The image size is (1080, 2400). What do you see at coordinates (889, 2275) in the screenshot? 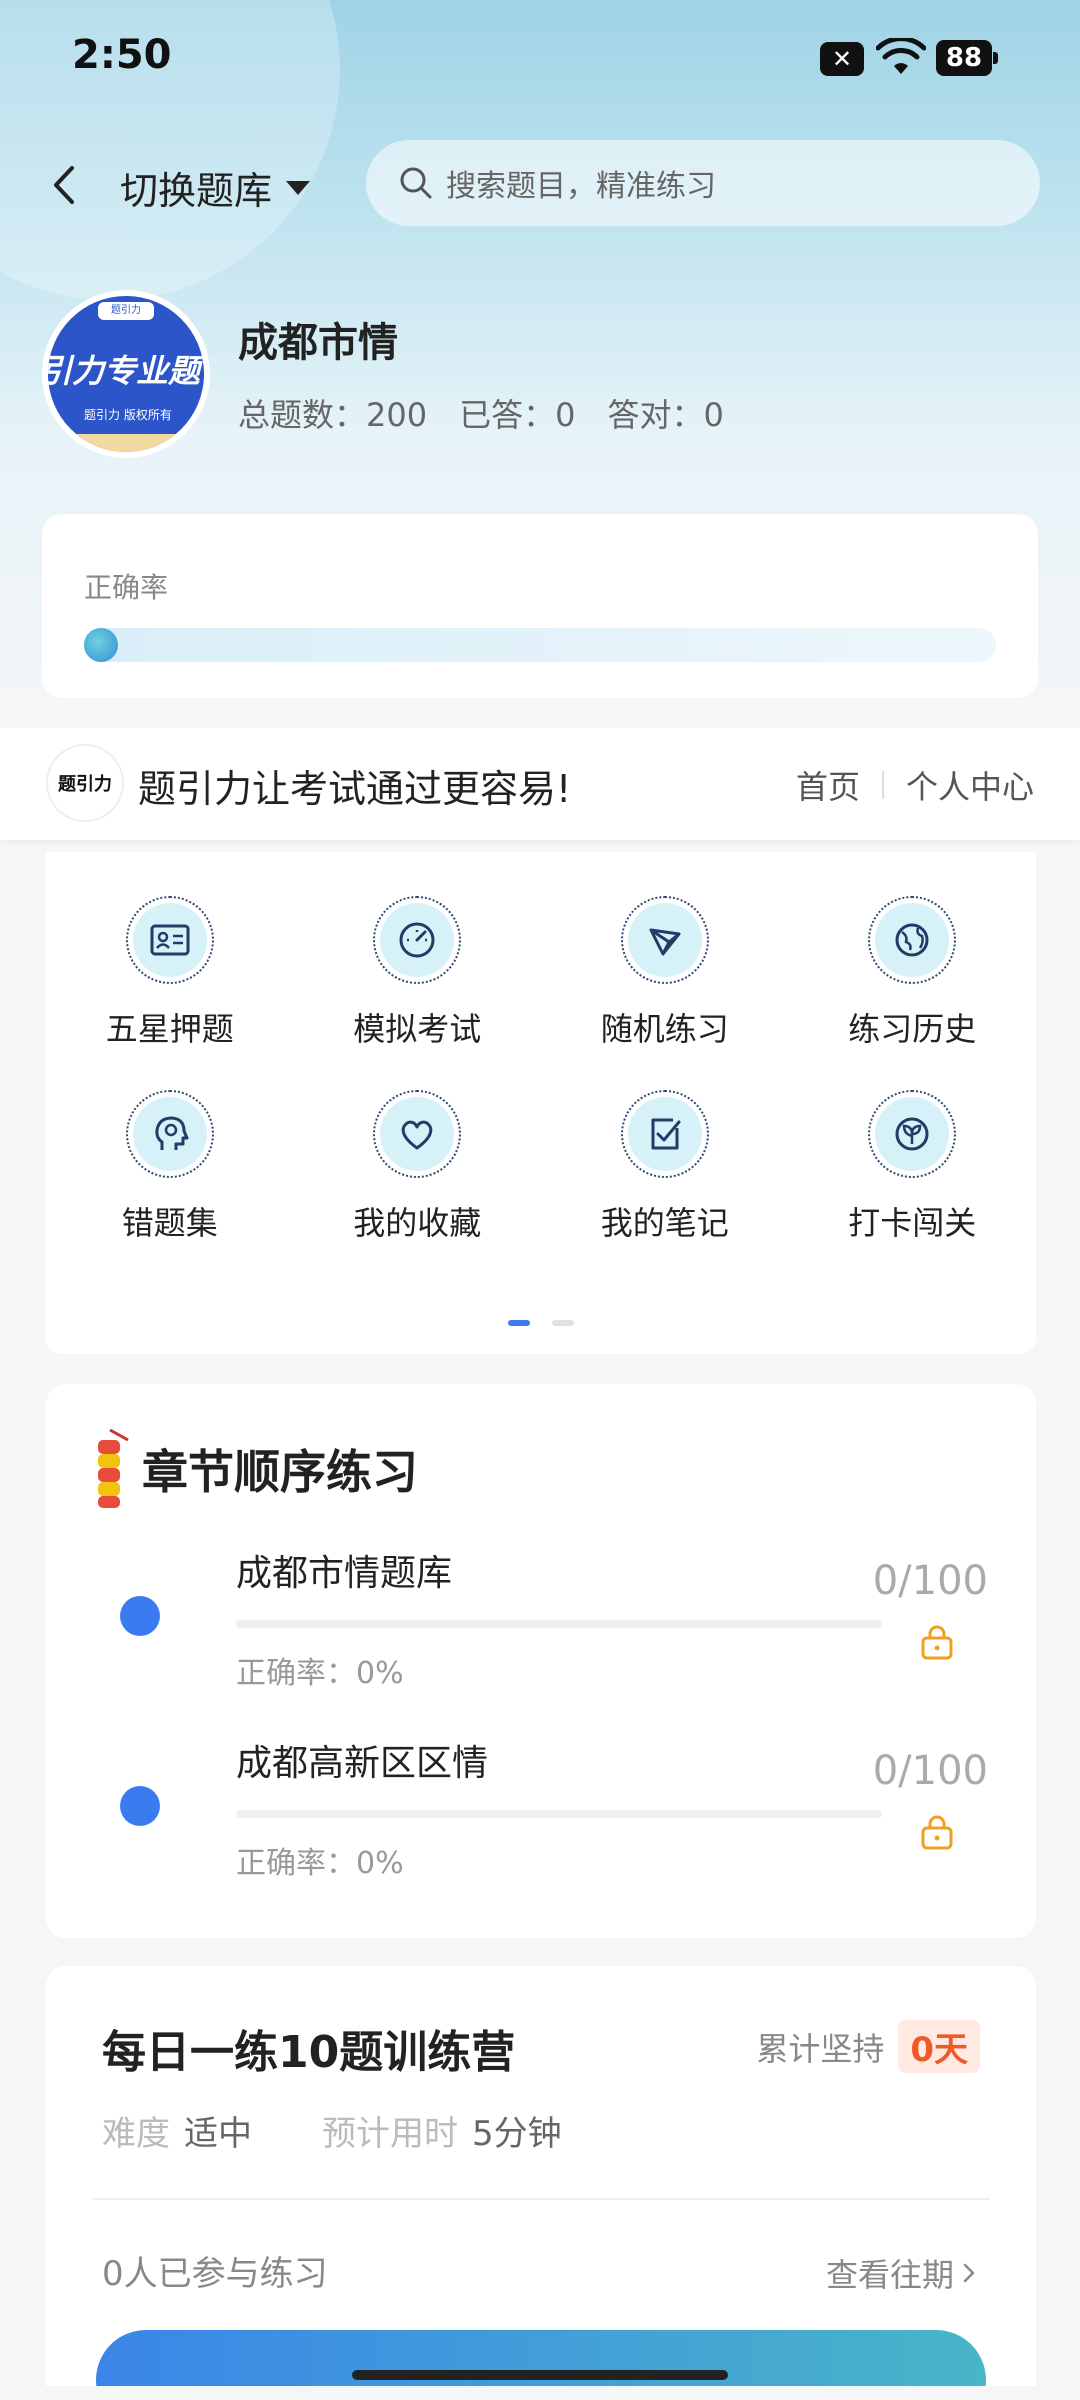
I see `history-link-label: 查看往期` at bounding box center [889, 2275].